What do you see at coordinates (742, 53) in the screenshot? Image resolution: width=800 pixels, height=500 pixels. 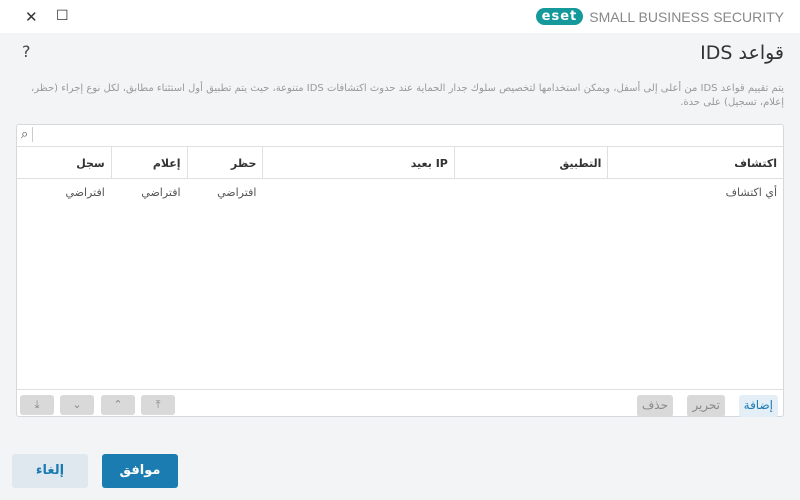 I see `page-title: قواعد IDS` at bounding box center [742, 53].